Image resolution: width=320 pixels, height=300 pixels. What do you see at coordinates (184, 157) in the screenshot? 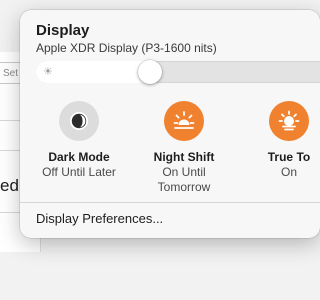
I see `night-shift-label: Night Shift` at bounding box center [184, 157].